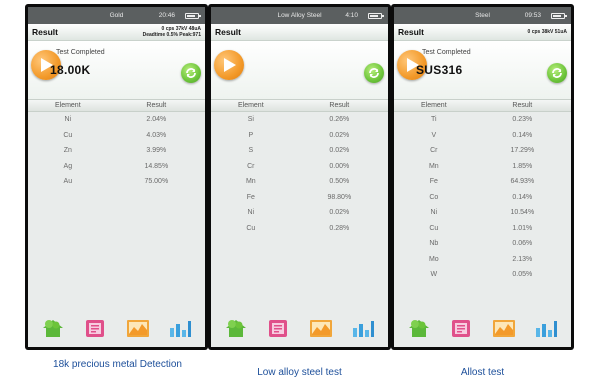 This screenshot has height=390, width=598. Describe the element at coordinates (116, 70) in the screenshot. I see `test-summary: Test Completed 18.00K` at that location.